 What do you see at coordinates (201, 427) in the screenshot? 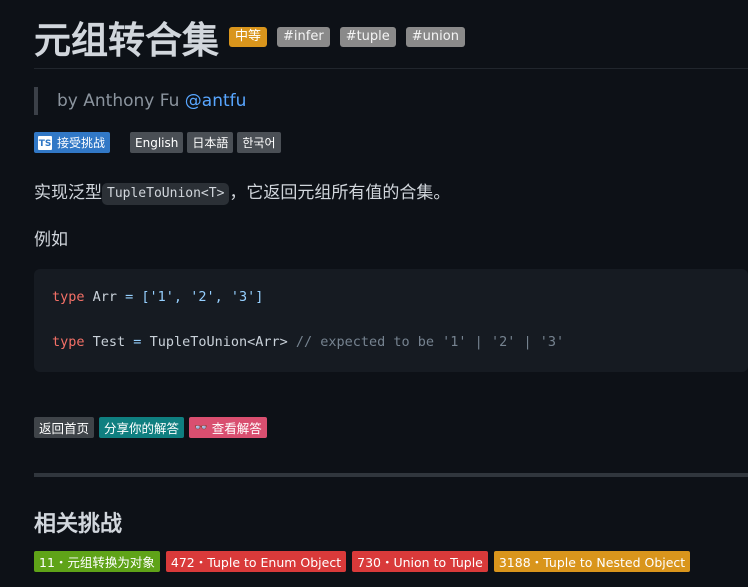
I see `glasses-icon: 👓` at bounding box center [201, 427].